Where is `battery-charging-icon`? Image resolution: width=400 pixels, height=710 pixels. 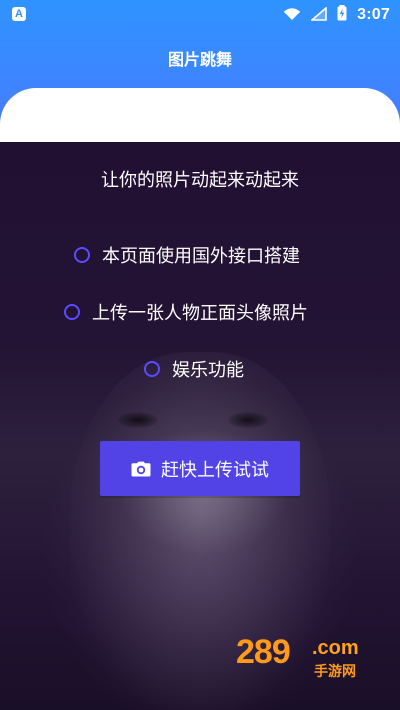
battery-charging-icon is located at coordinates (342, 15).